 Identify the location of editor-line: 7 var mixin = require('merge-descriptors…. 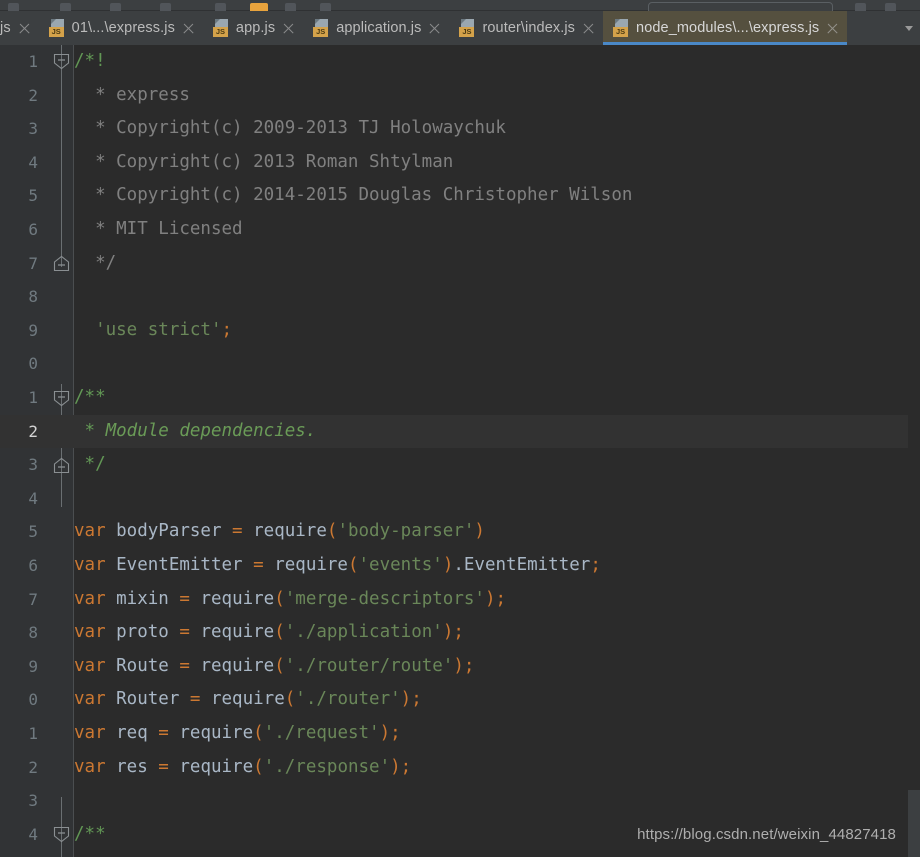
(460, 600).